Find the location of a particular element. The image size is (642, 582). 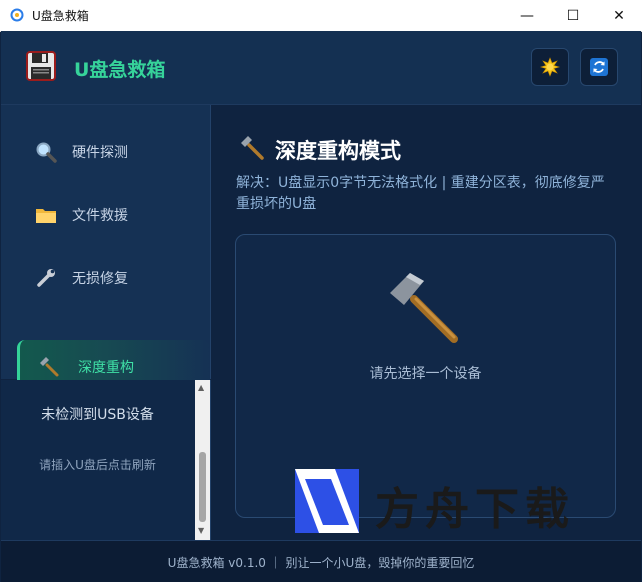

scroll-up-icon: ▲ is located at coordinates (201, 387).